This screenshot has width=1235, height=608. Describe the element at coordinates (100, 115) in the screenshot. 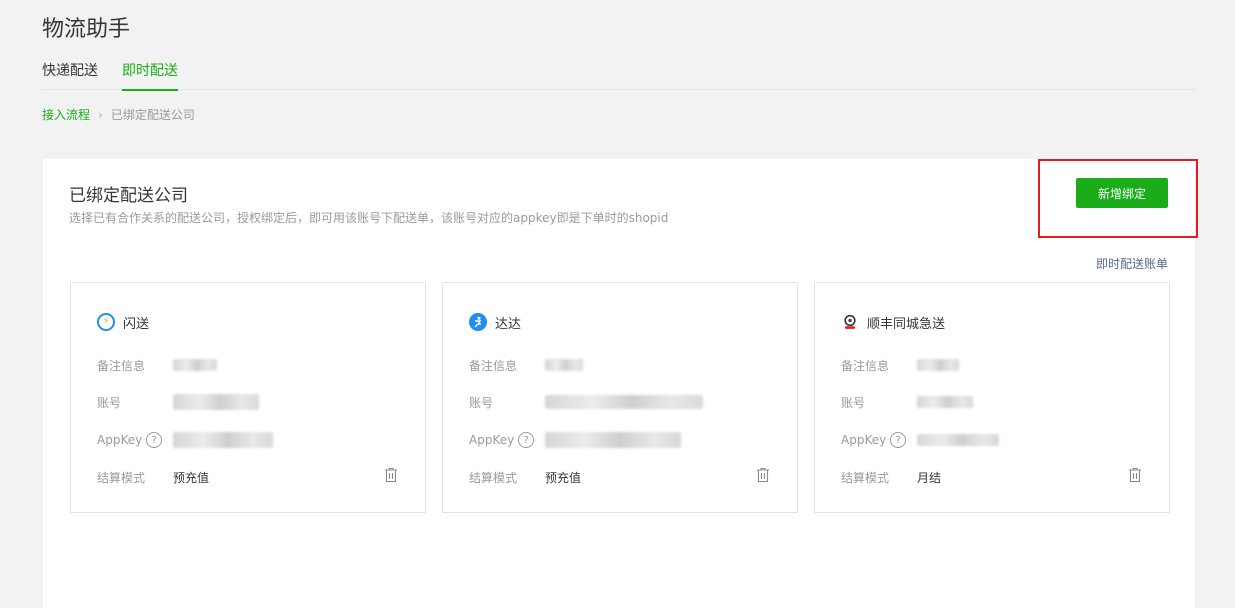

I see `chevron-right-icon: ›` at that location.